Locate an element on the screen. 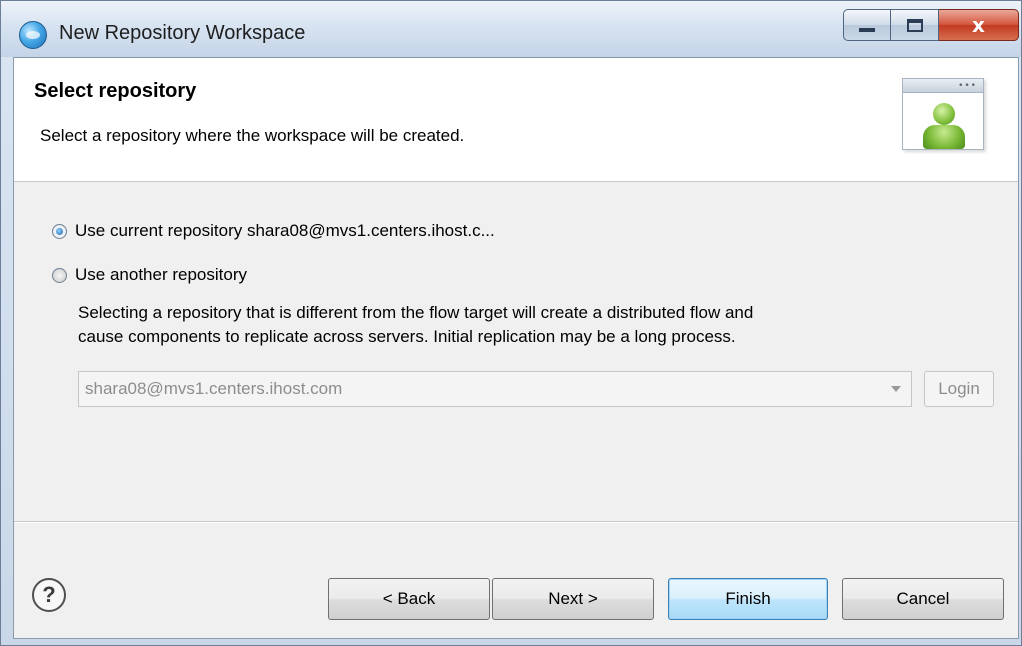 The width and height of the screenshot is (1022, 646). eclipse-globe-icon is located at coordinates (33, 35).